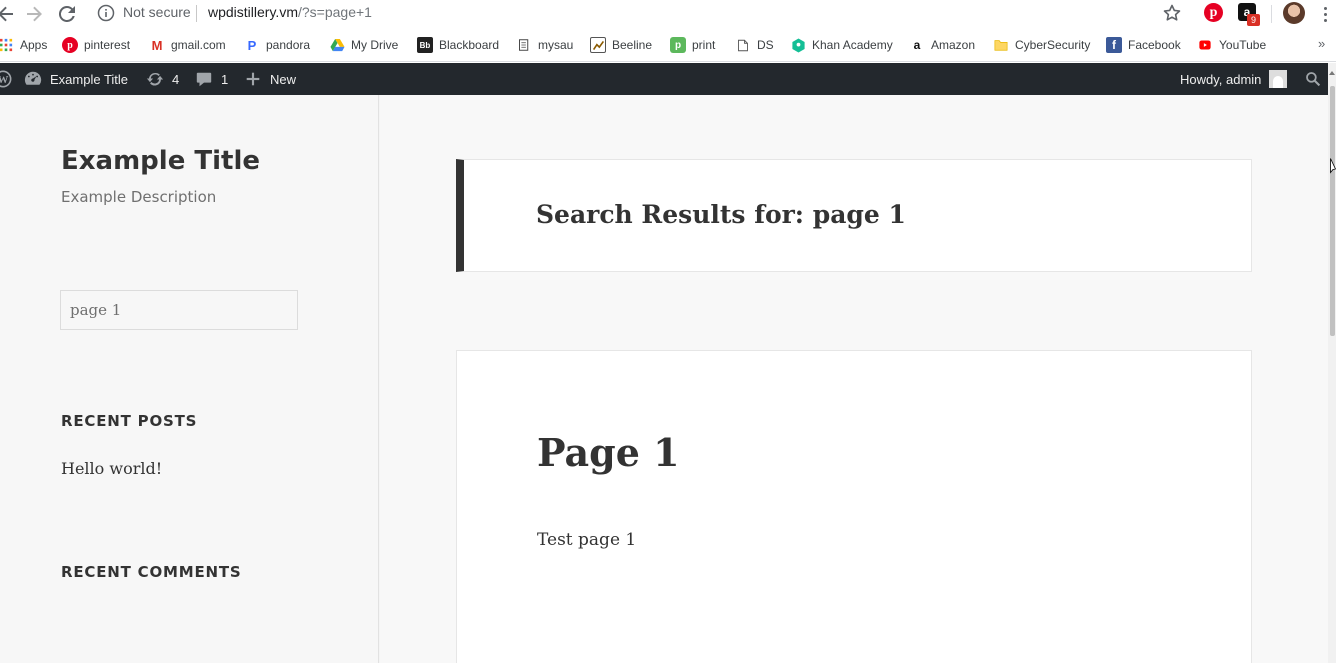  I want to click on bookmark-label: YouTube, so click(1243, 45).